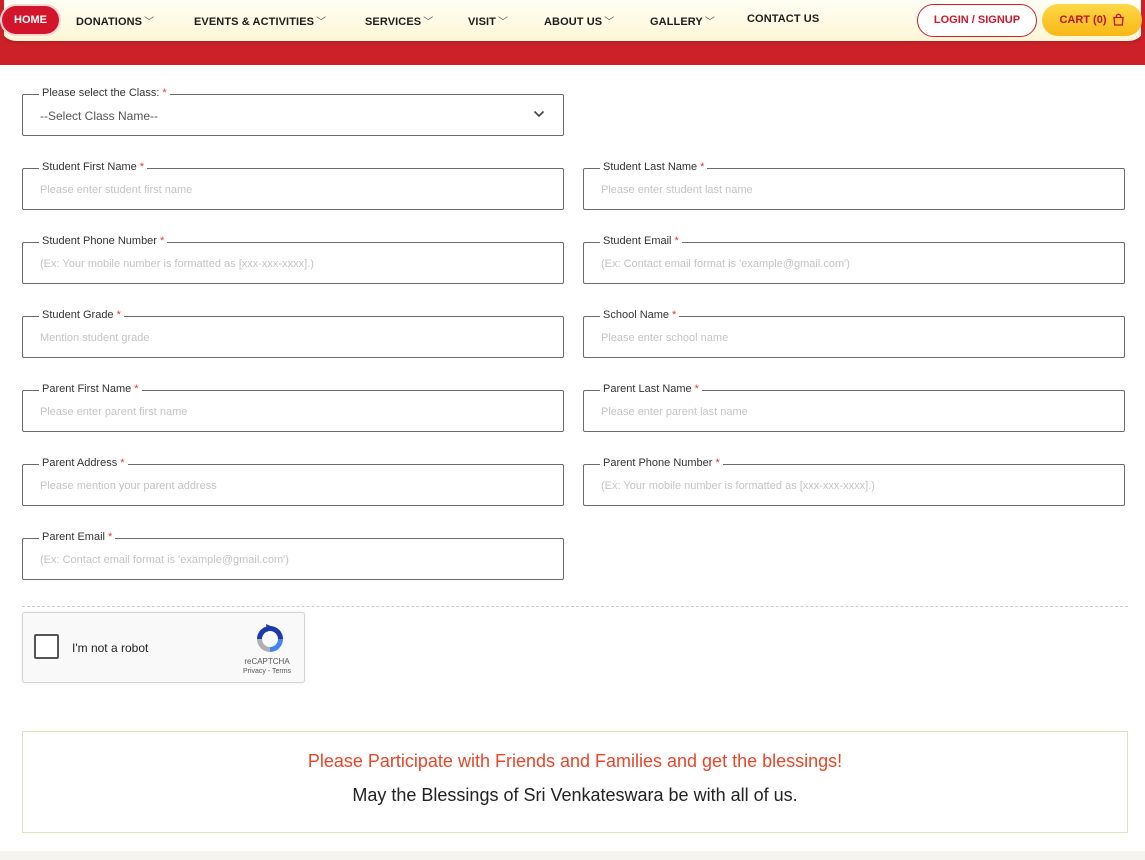 The height and width of the screenshot is (860, 1145). What do you see at coordinates (637, 241) in the screenshot?
I see `field-label-text: Student Email` at bounding box center [637, 241].